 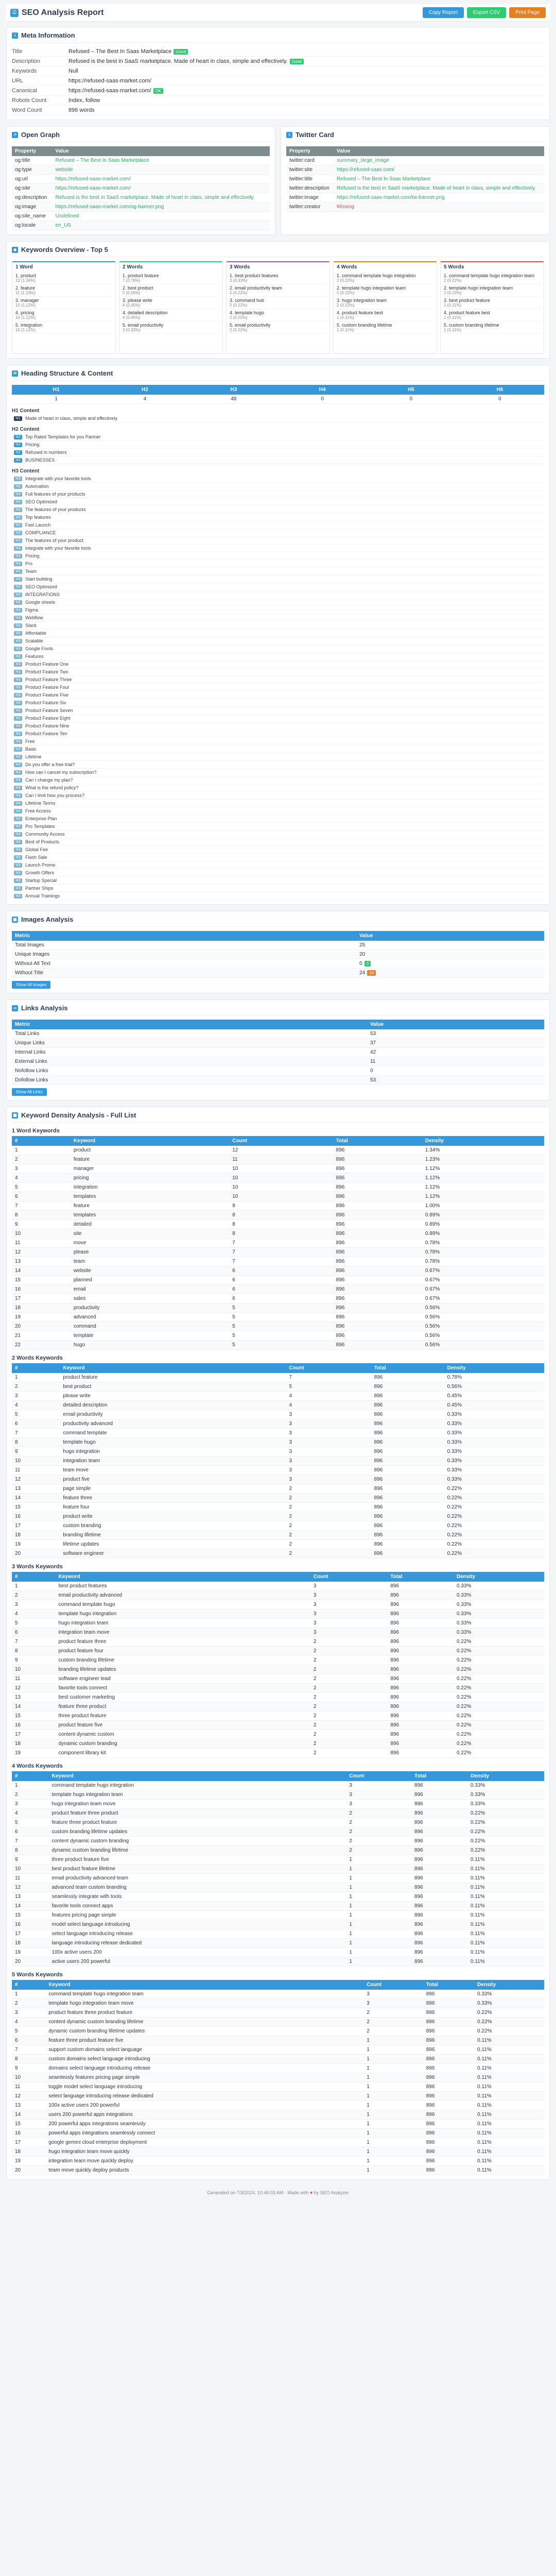 What do you see at coordinates (487, 12) in the screenshot?
I see `export-csv-button: Export CSV` at bounding box center [487, 12].